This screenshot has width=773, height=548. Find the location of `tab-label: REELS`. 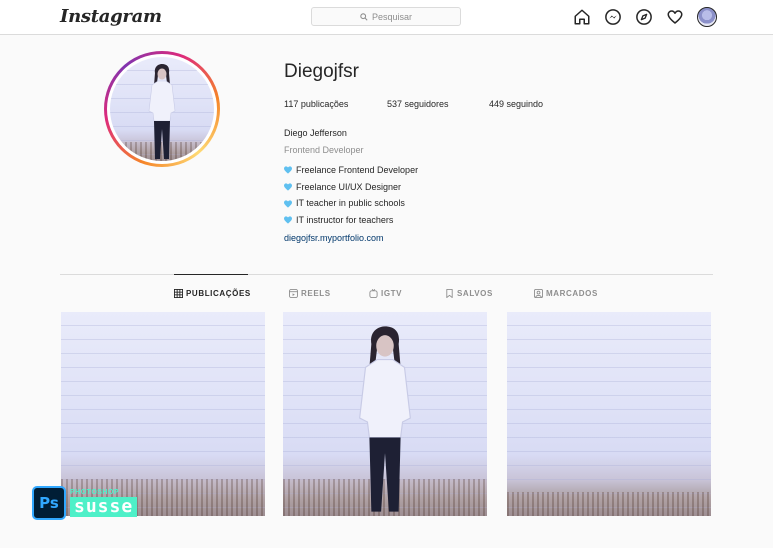

tab-label: REELS is located at coordinates (316, 293).